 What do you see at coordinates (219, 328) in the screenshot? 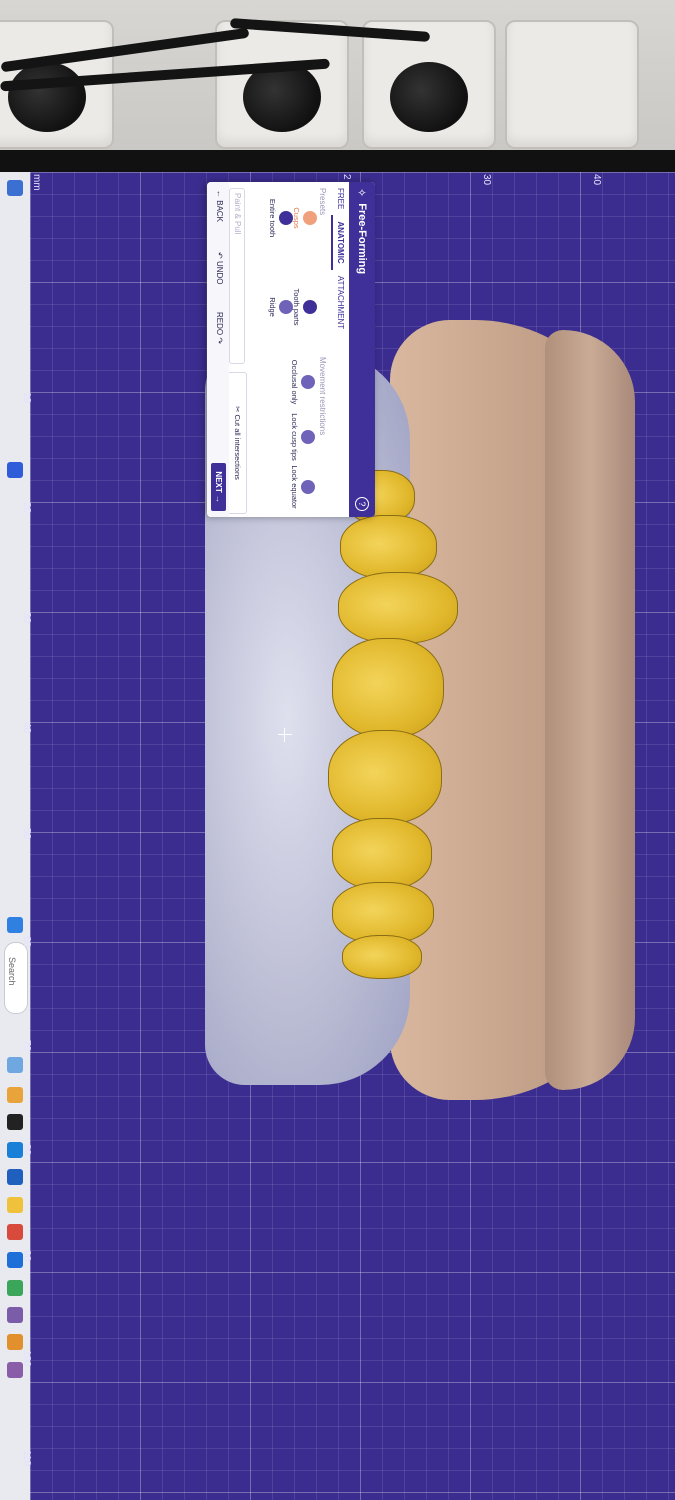
I see `redo-button: REDO ↷` at bounding box center [219, 328].